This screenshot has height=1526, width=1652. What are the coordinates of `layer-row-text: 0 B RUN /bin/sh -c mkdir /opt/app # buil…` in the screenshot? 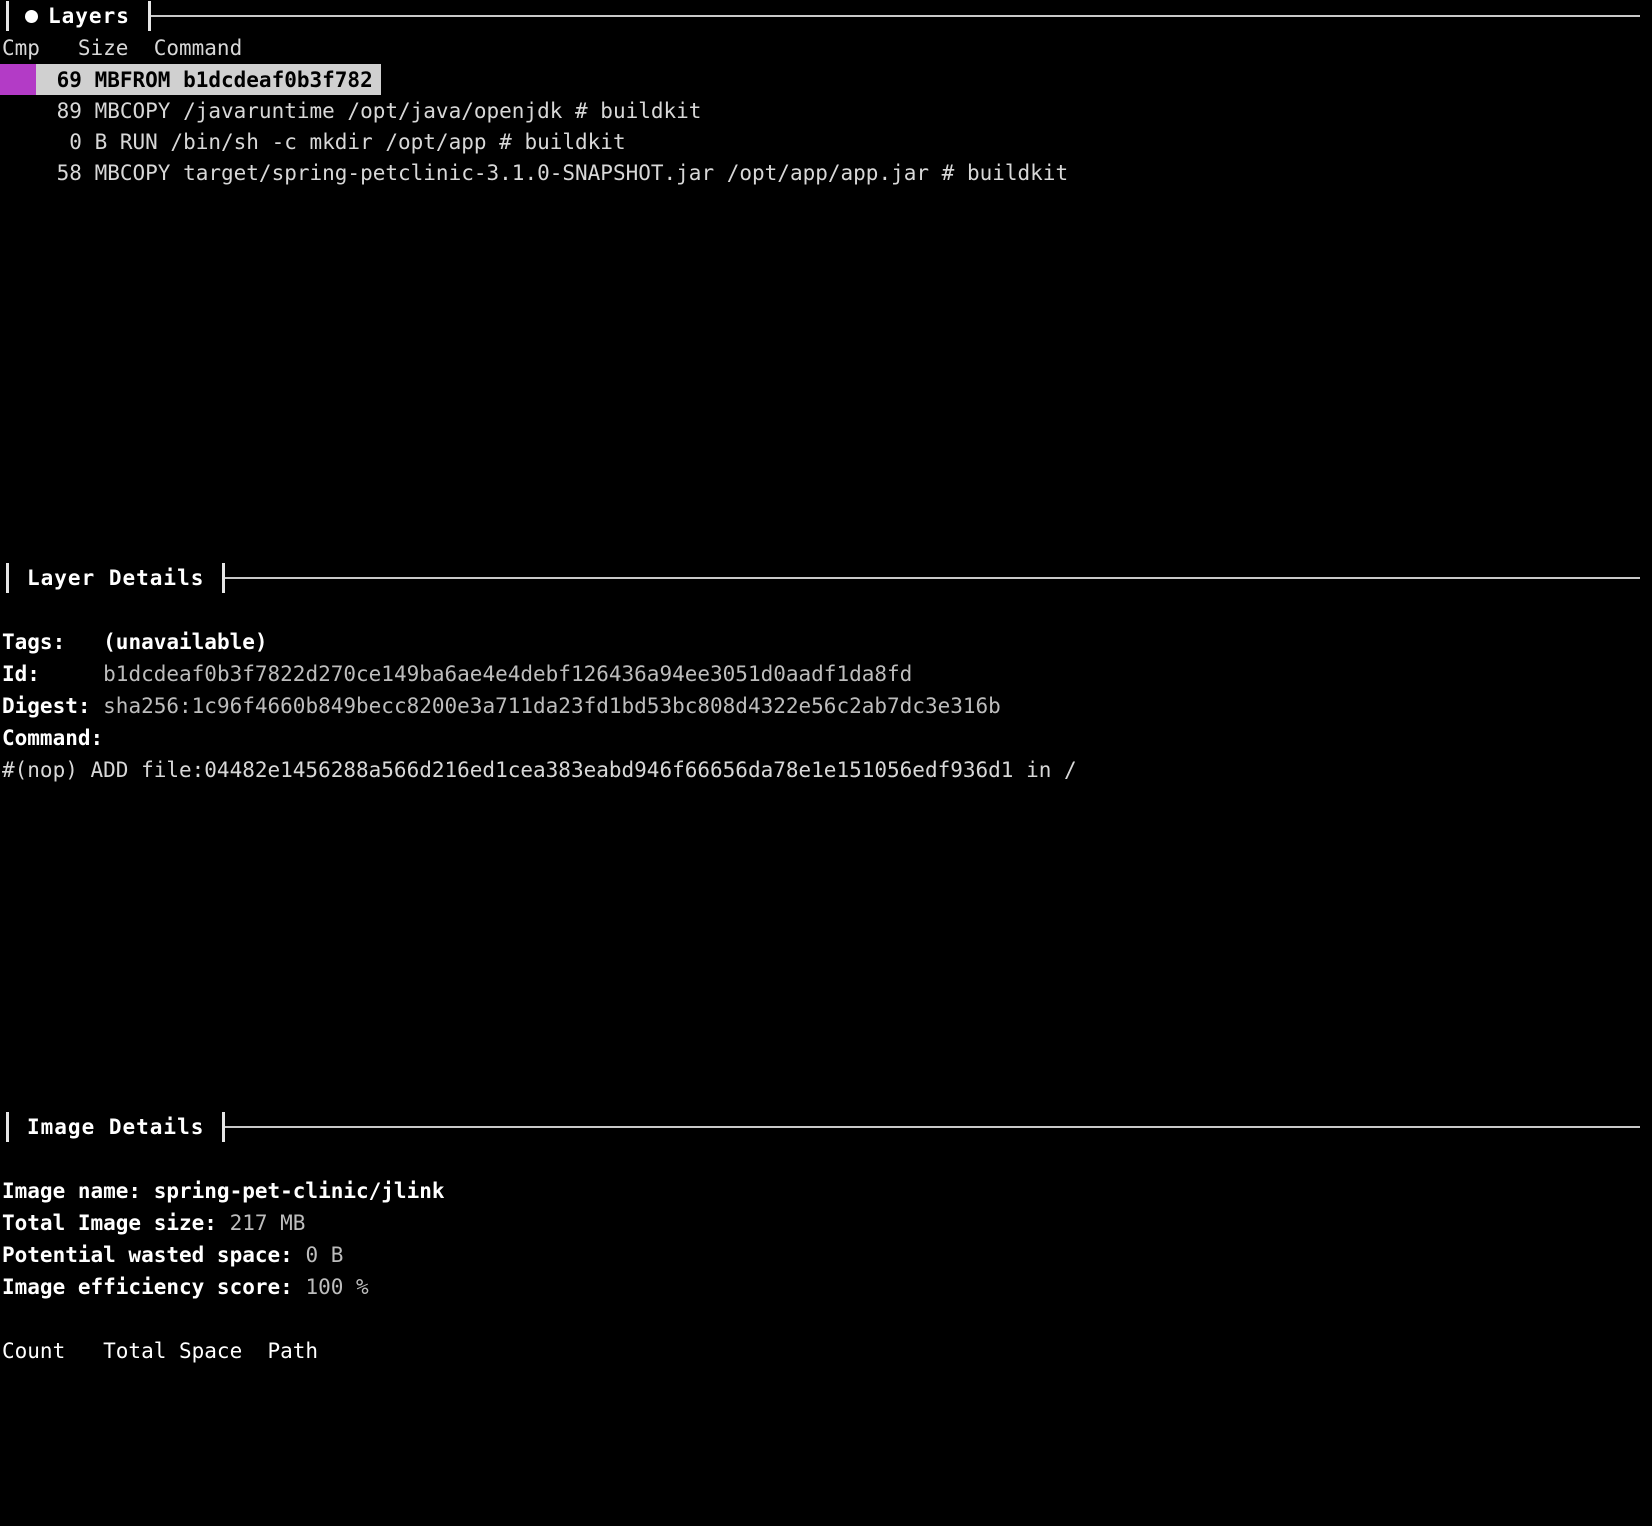 It's located at (335, 141).